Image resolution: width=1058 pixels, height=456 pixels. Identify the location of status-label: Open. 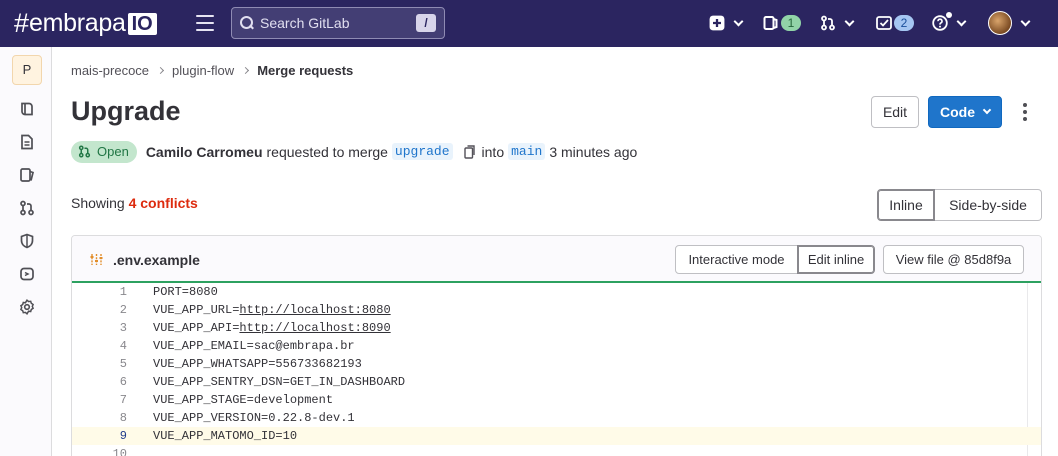
(113, 151).